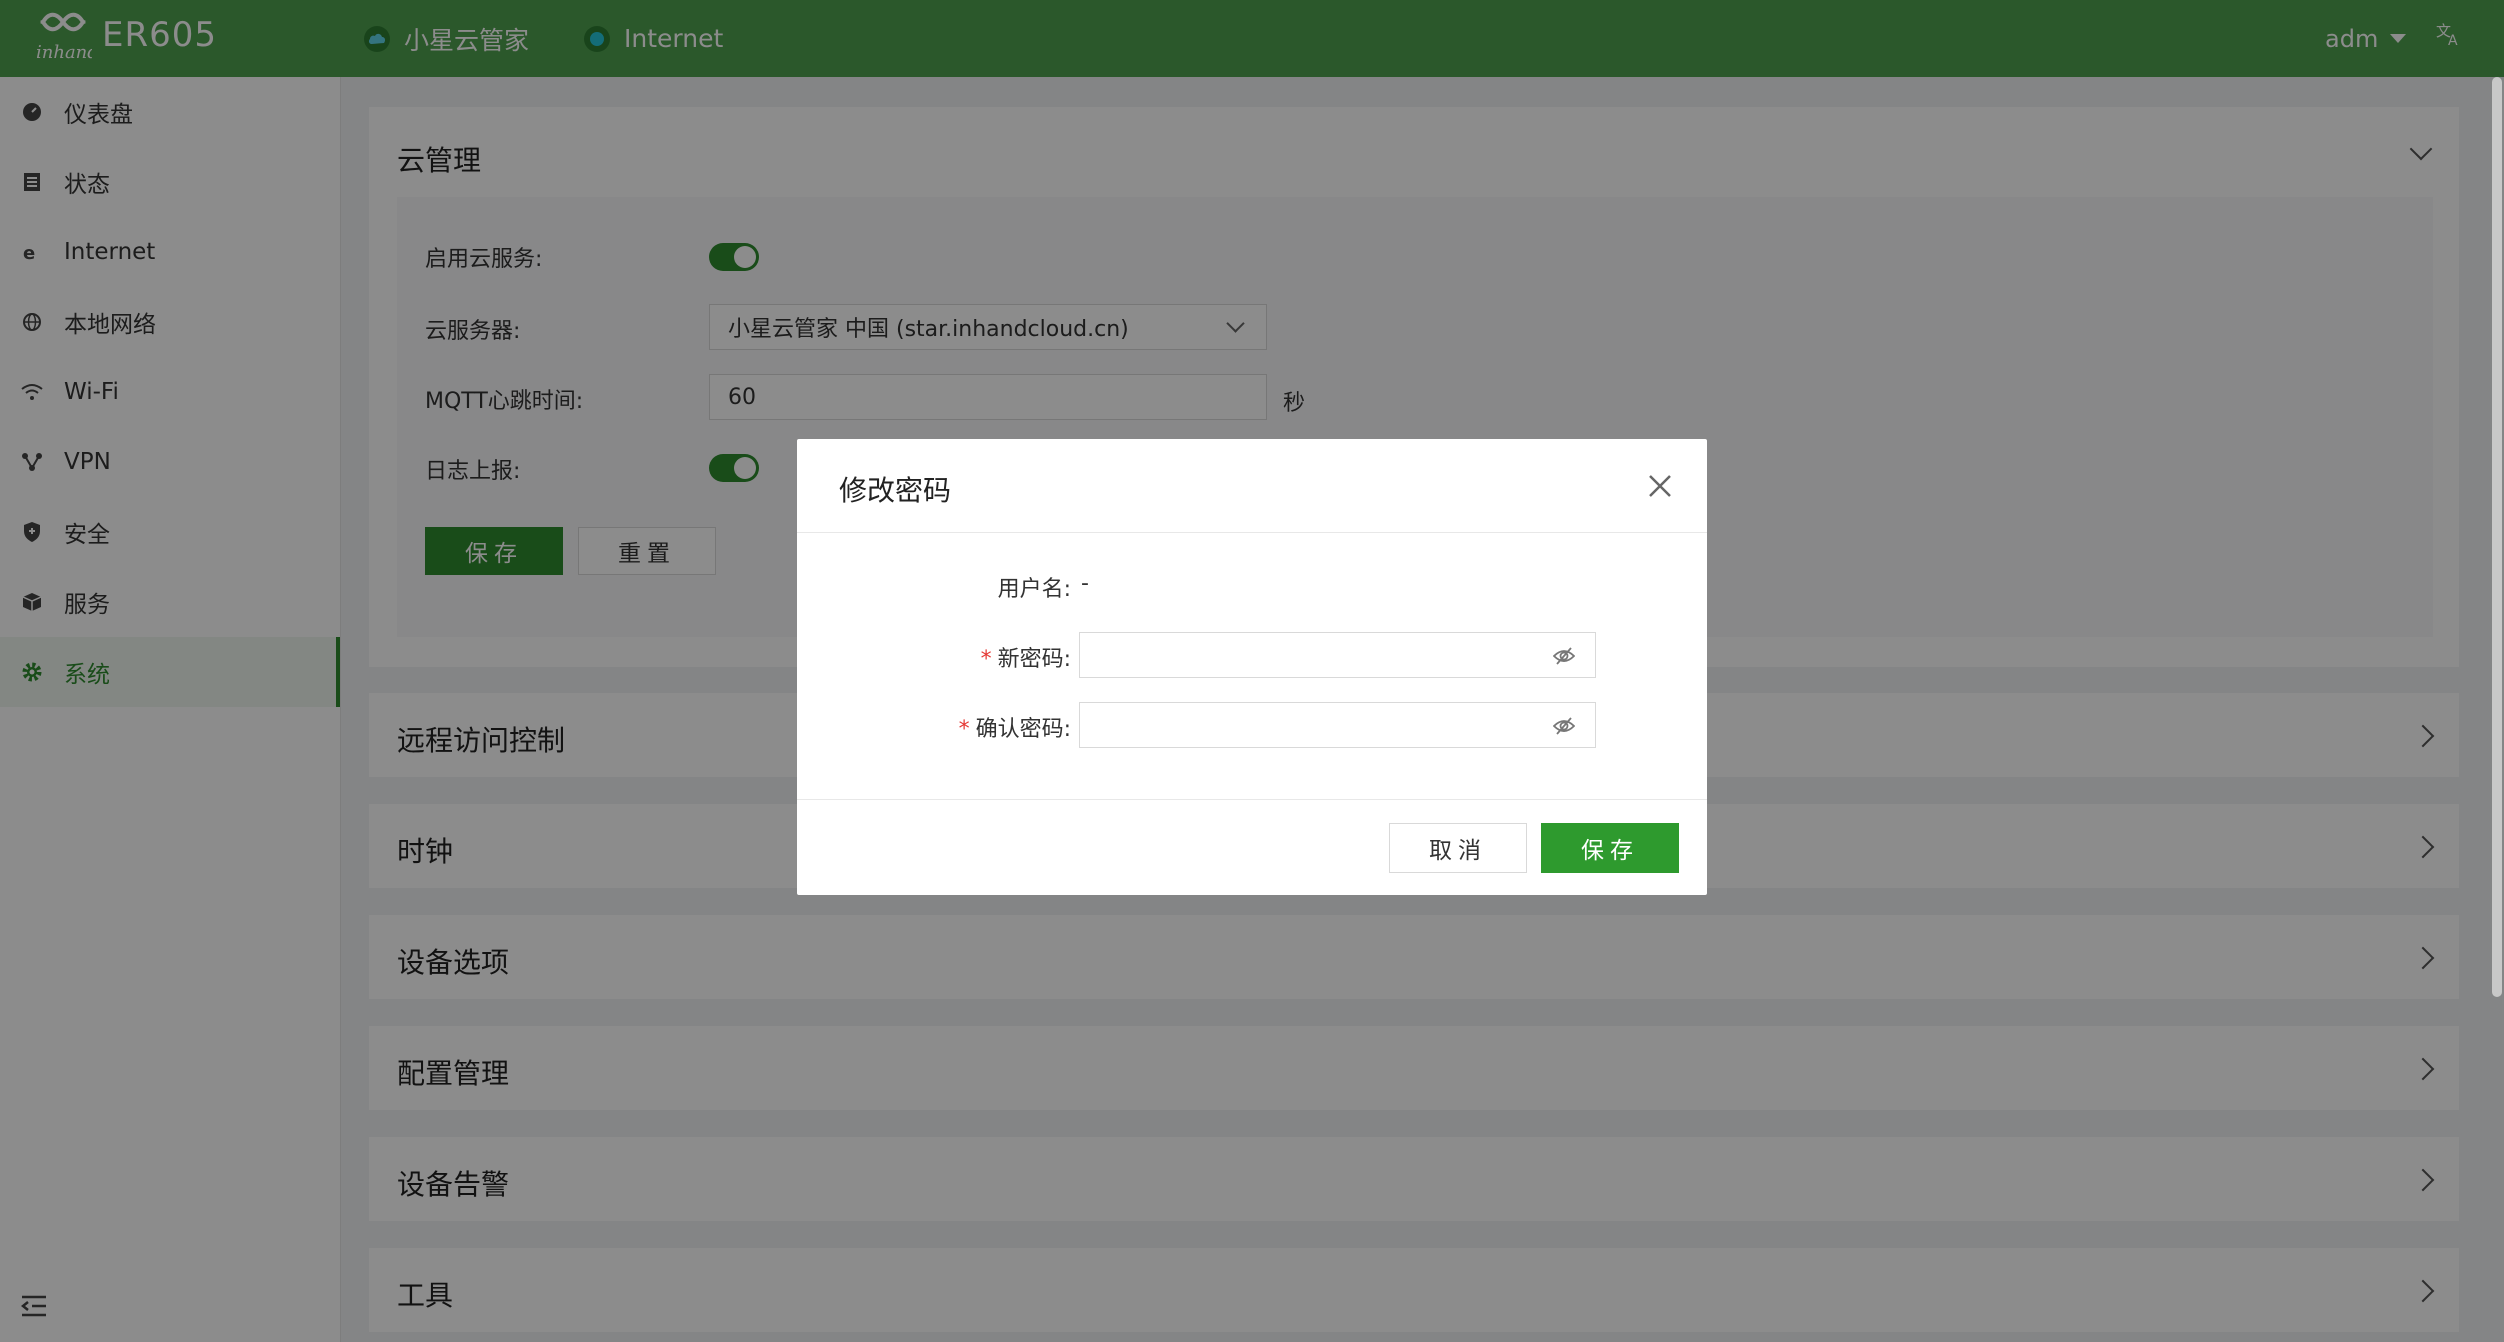 The width and height of the screenshot is (2504, 1342). What do you see at coordinates (1337, 655) in the screenshot?
I see `new-password-input` at bounding box center [1337, 655].